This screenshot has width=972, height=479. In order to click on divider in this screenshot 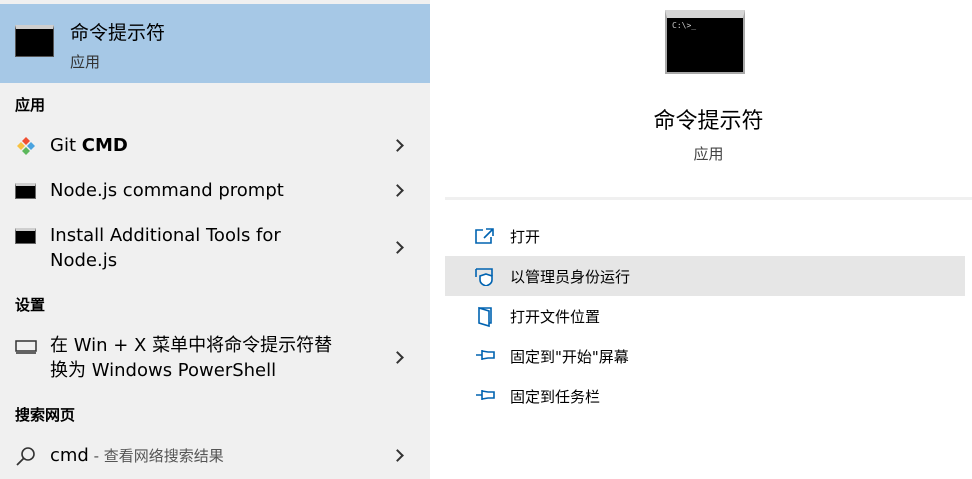, I will do `click(708, 198)`.